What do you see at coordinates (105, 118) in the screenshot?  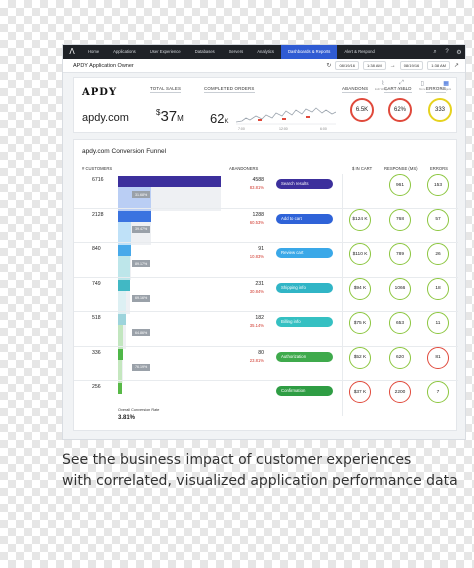 I see `host-name: apdy.com` at bounding box center [105, 118].